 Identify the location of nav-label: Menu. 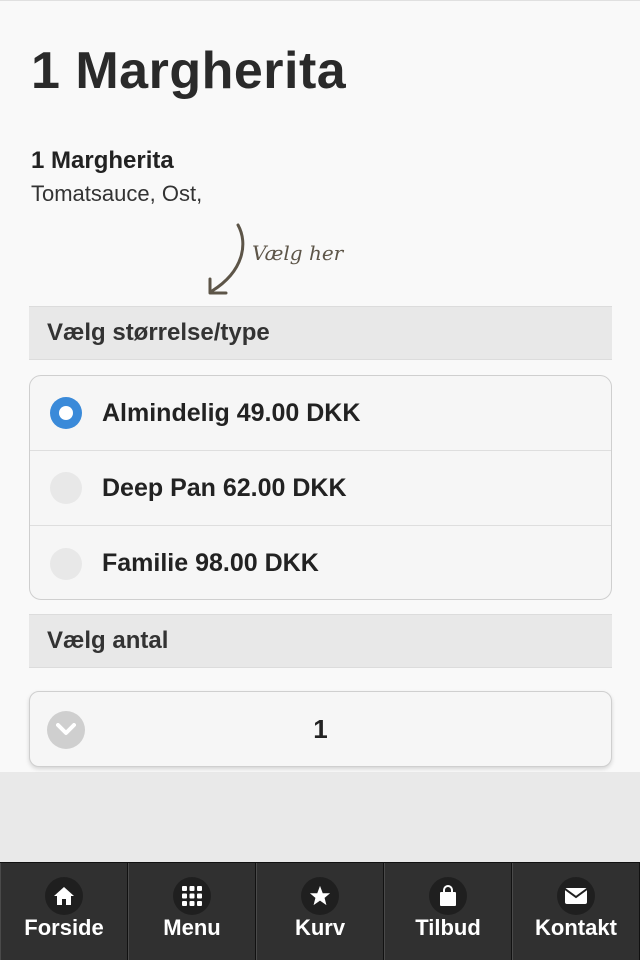
(192, 927).